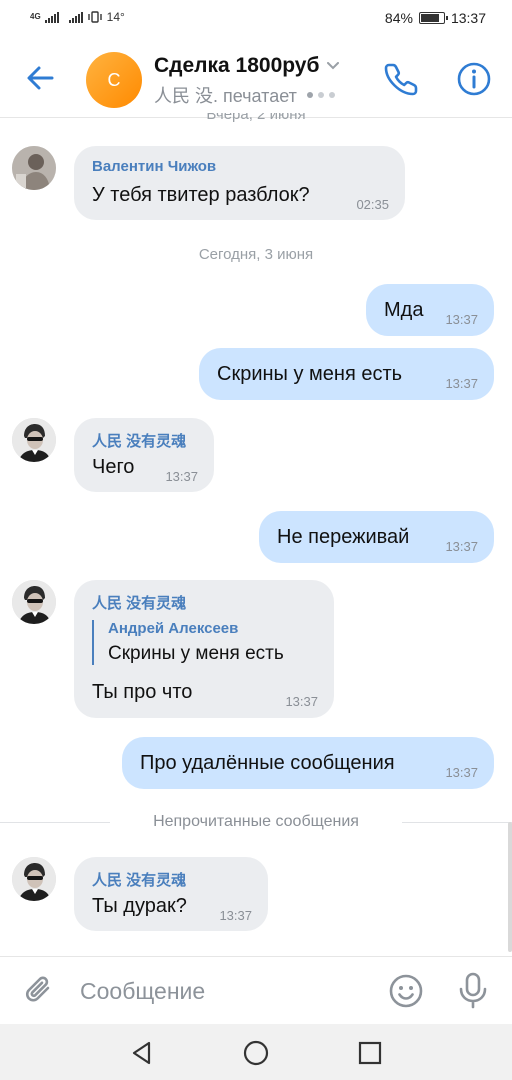  What do you see at coordinates (115, 17) in the screenshot?
I see `temperature: 14°` at bounding box center [115, 17].